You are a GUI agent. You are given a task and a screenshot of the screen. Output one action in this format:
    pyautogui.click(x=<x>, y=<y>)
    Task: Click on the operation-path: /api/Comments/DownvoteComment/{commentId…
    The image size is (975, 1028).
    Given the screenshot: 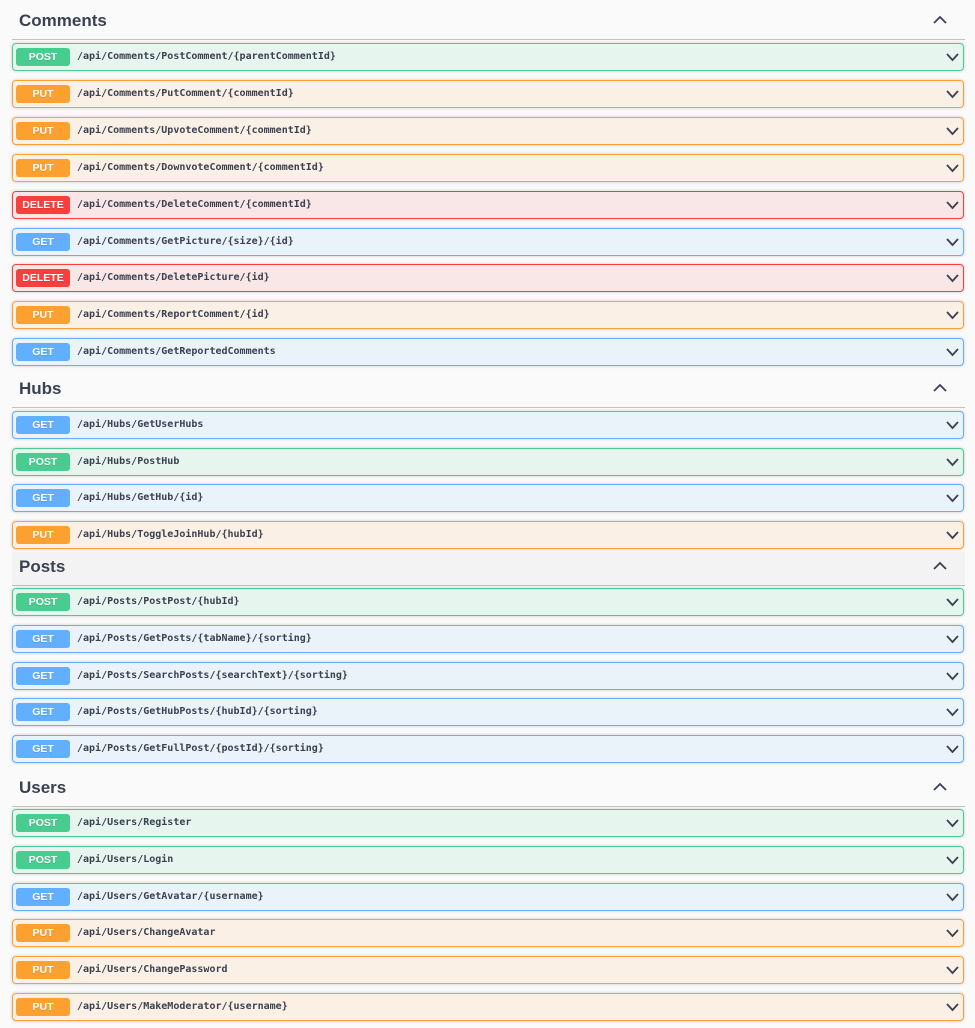 What is the action you would take?
    pyautogui.click(x=200, y=167)
    